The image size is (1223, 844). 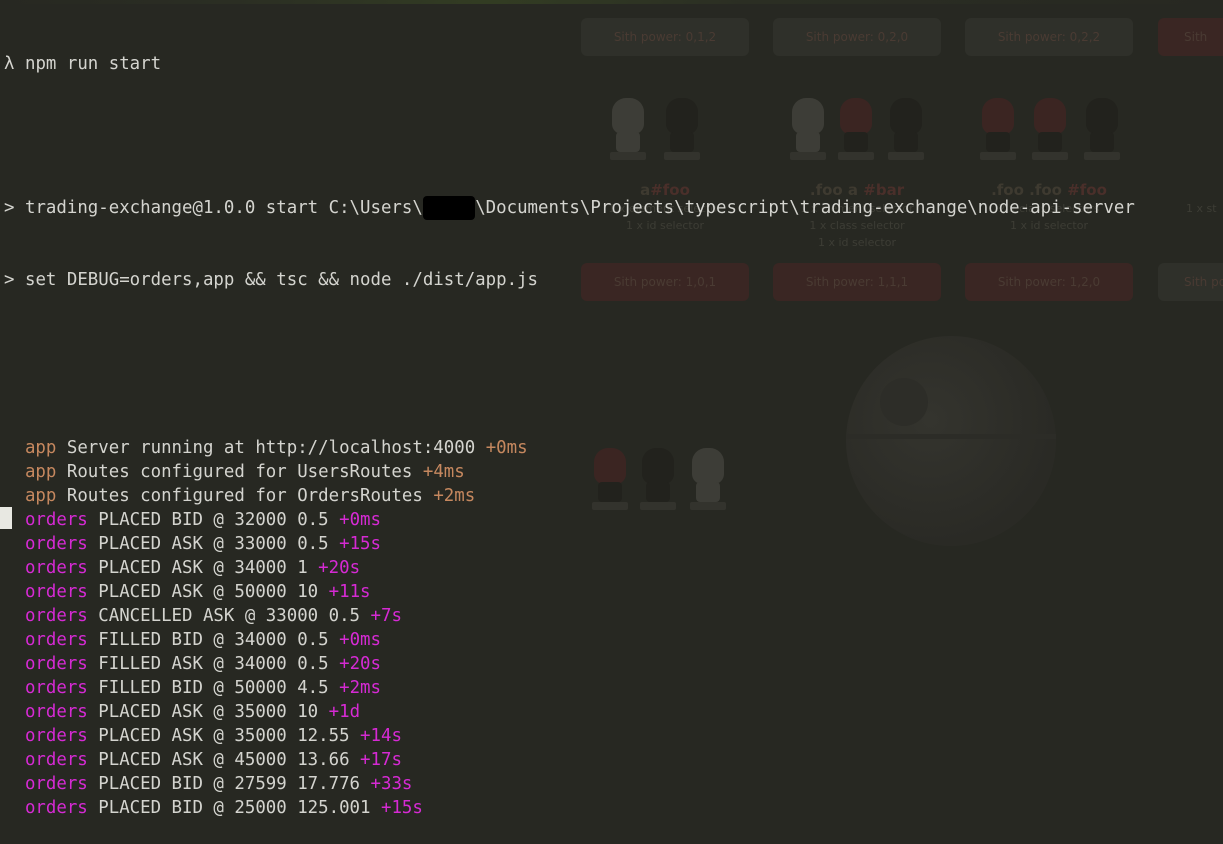 I want to click on log-message: PLACED BID @ 27599 17.776, so click(x=229, y=784).